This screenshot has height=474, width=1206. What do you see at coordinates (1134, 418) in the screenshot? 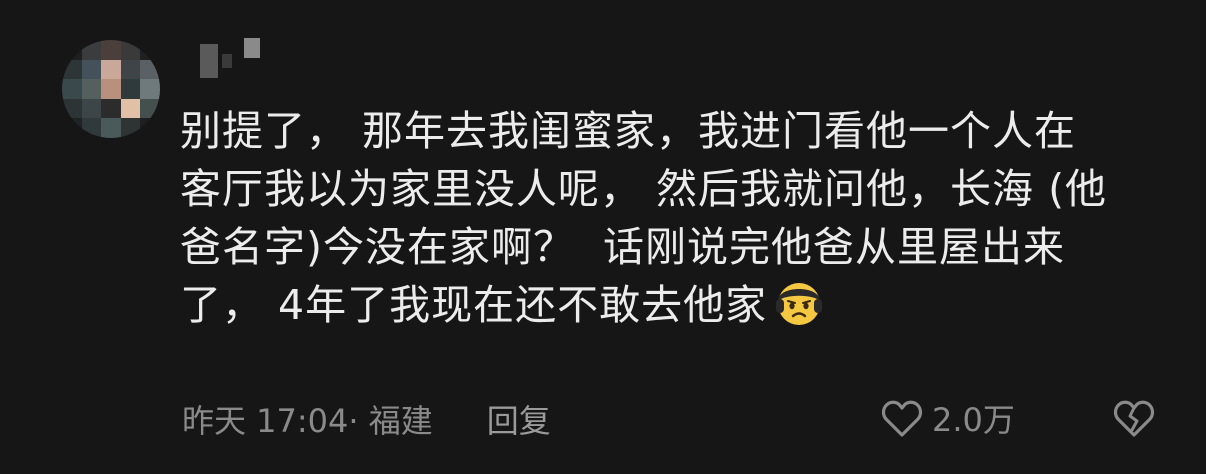
I see `broken-heart-icon` at bounding box center [1134, 418].